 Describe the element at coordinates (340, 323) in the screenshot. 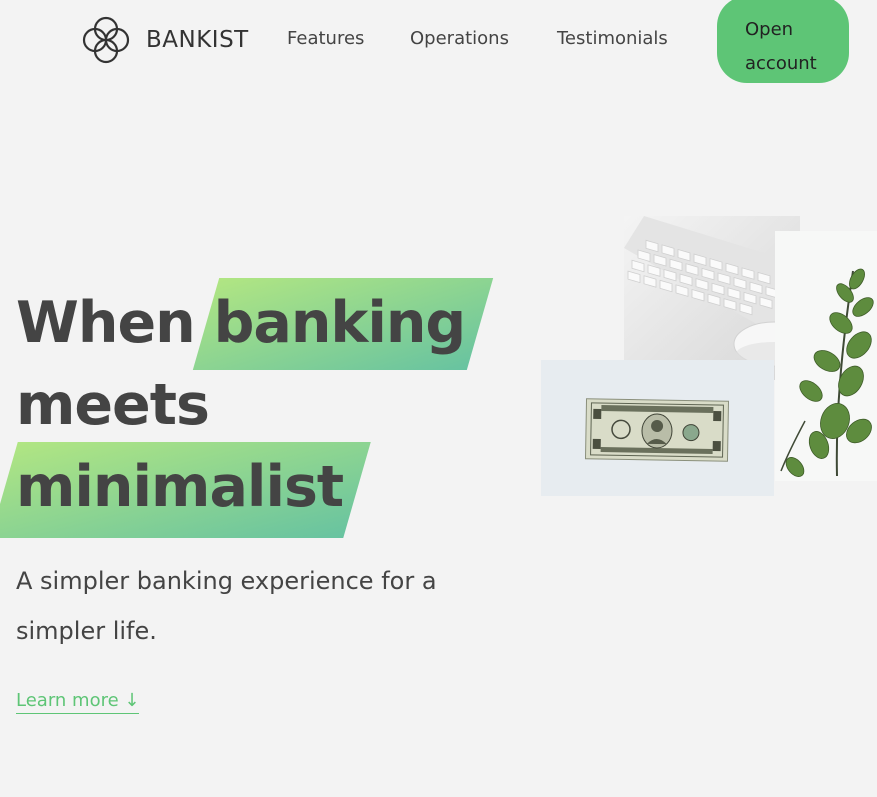

I see `hero-title-banking-highlight: banking` at that location.